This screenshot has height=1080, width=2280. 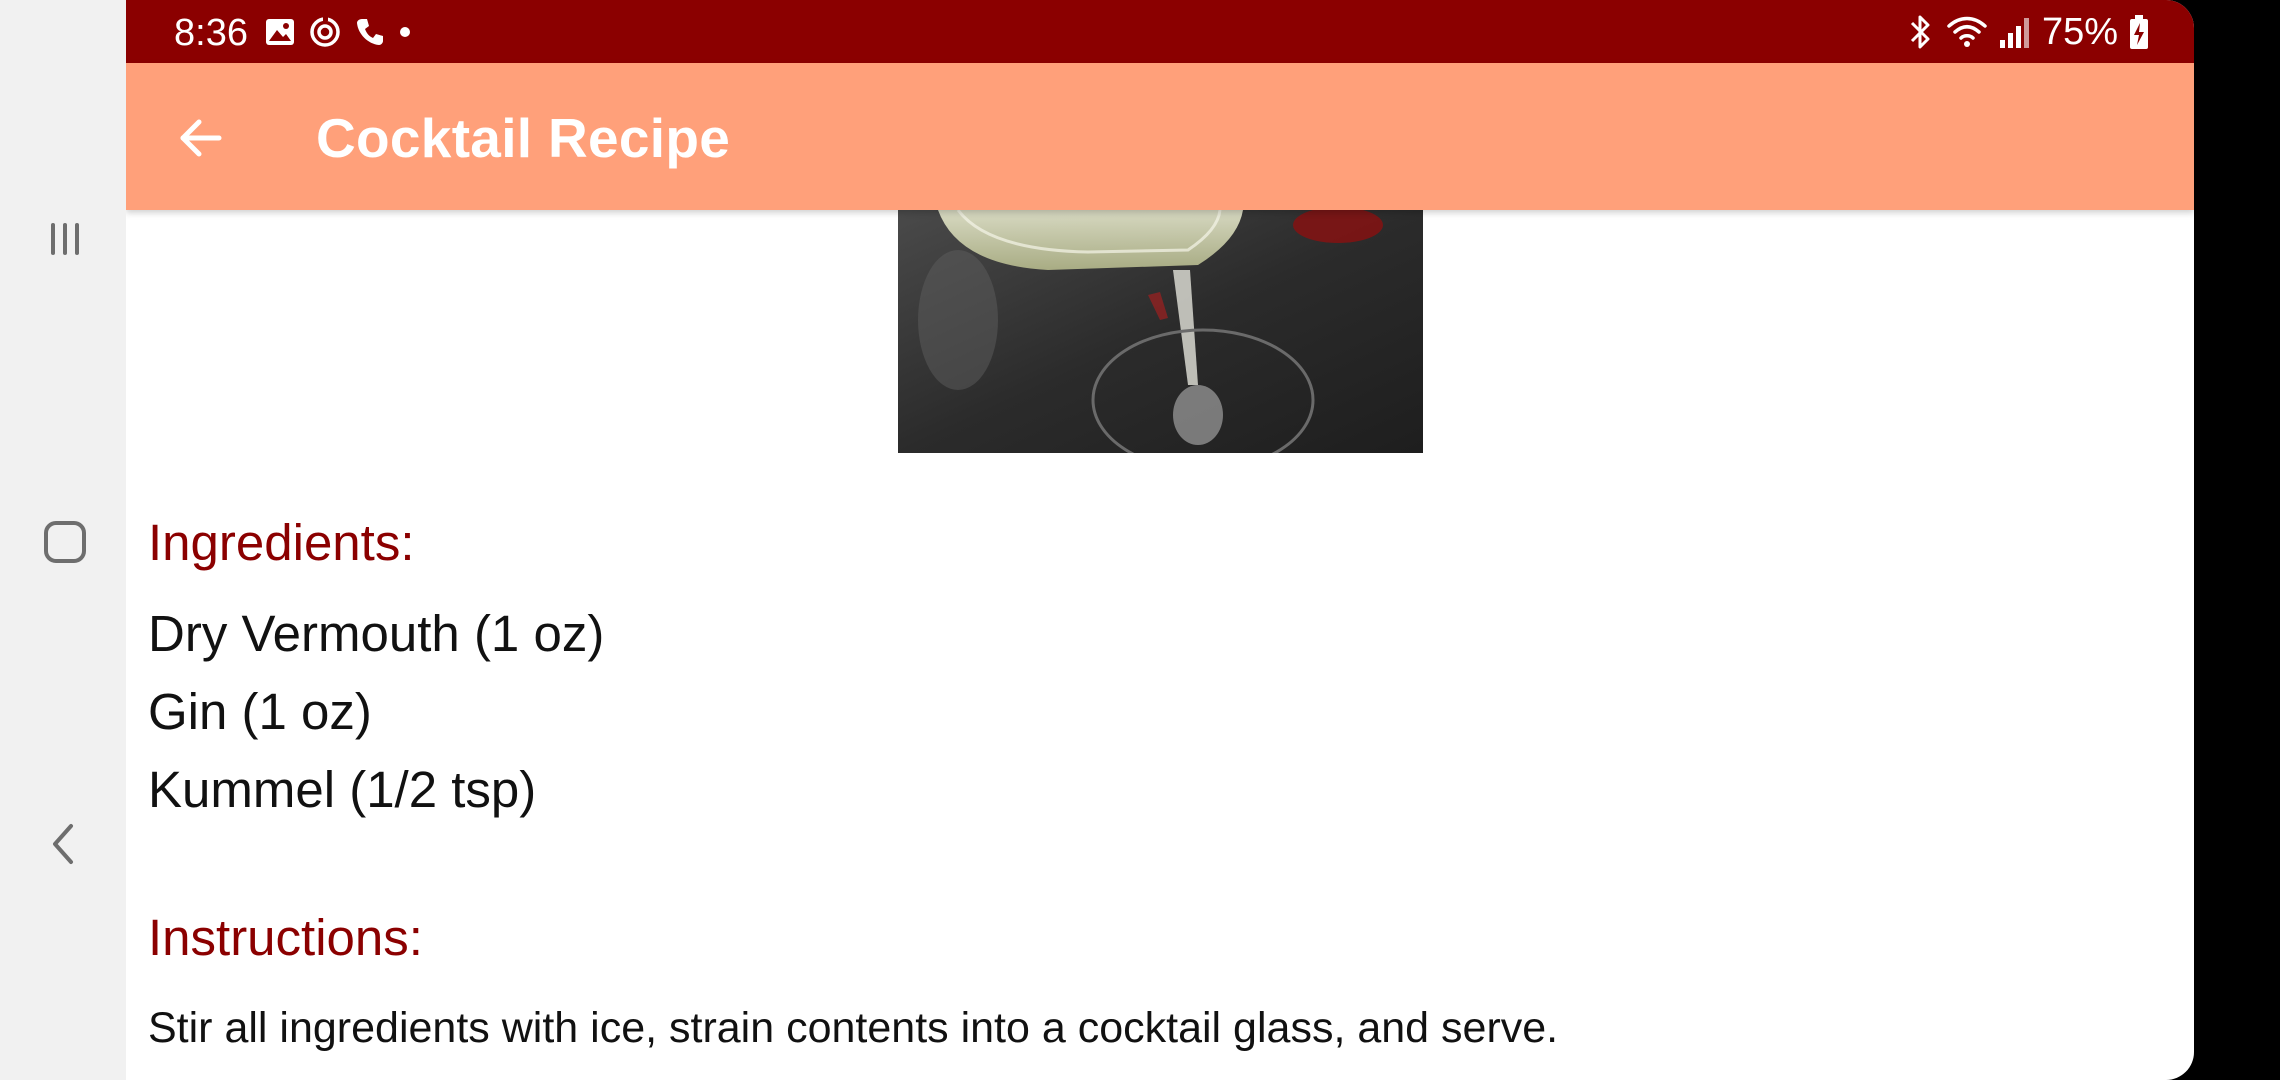 I want to click on back-nav-button, so click(x=65, y=844).